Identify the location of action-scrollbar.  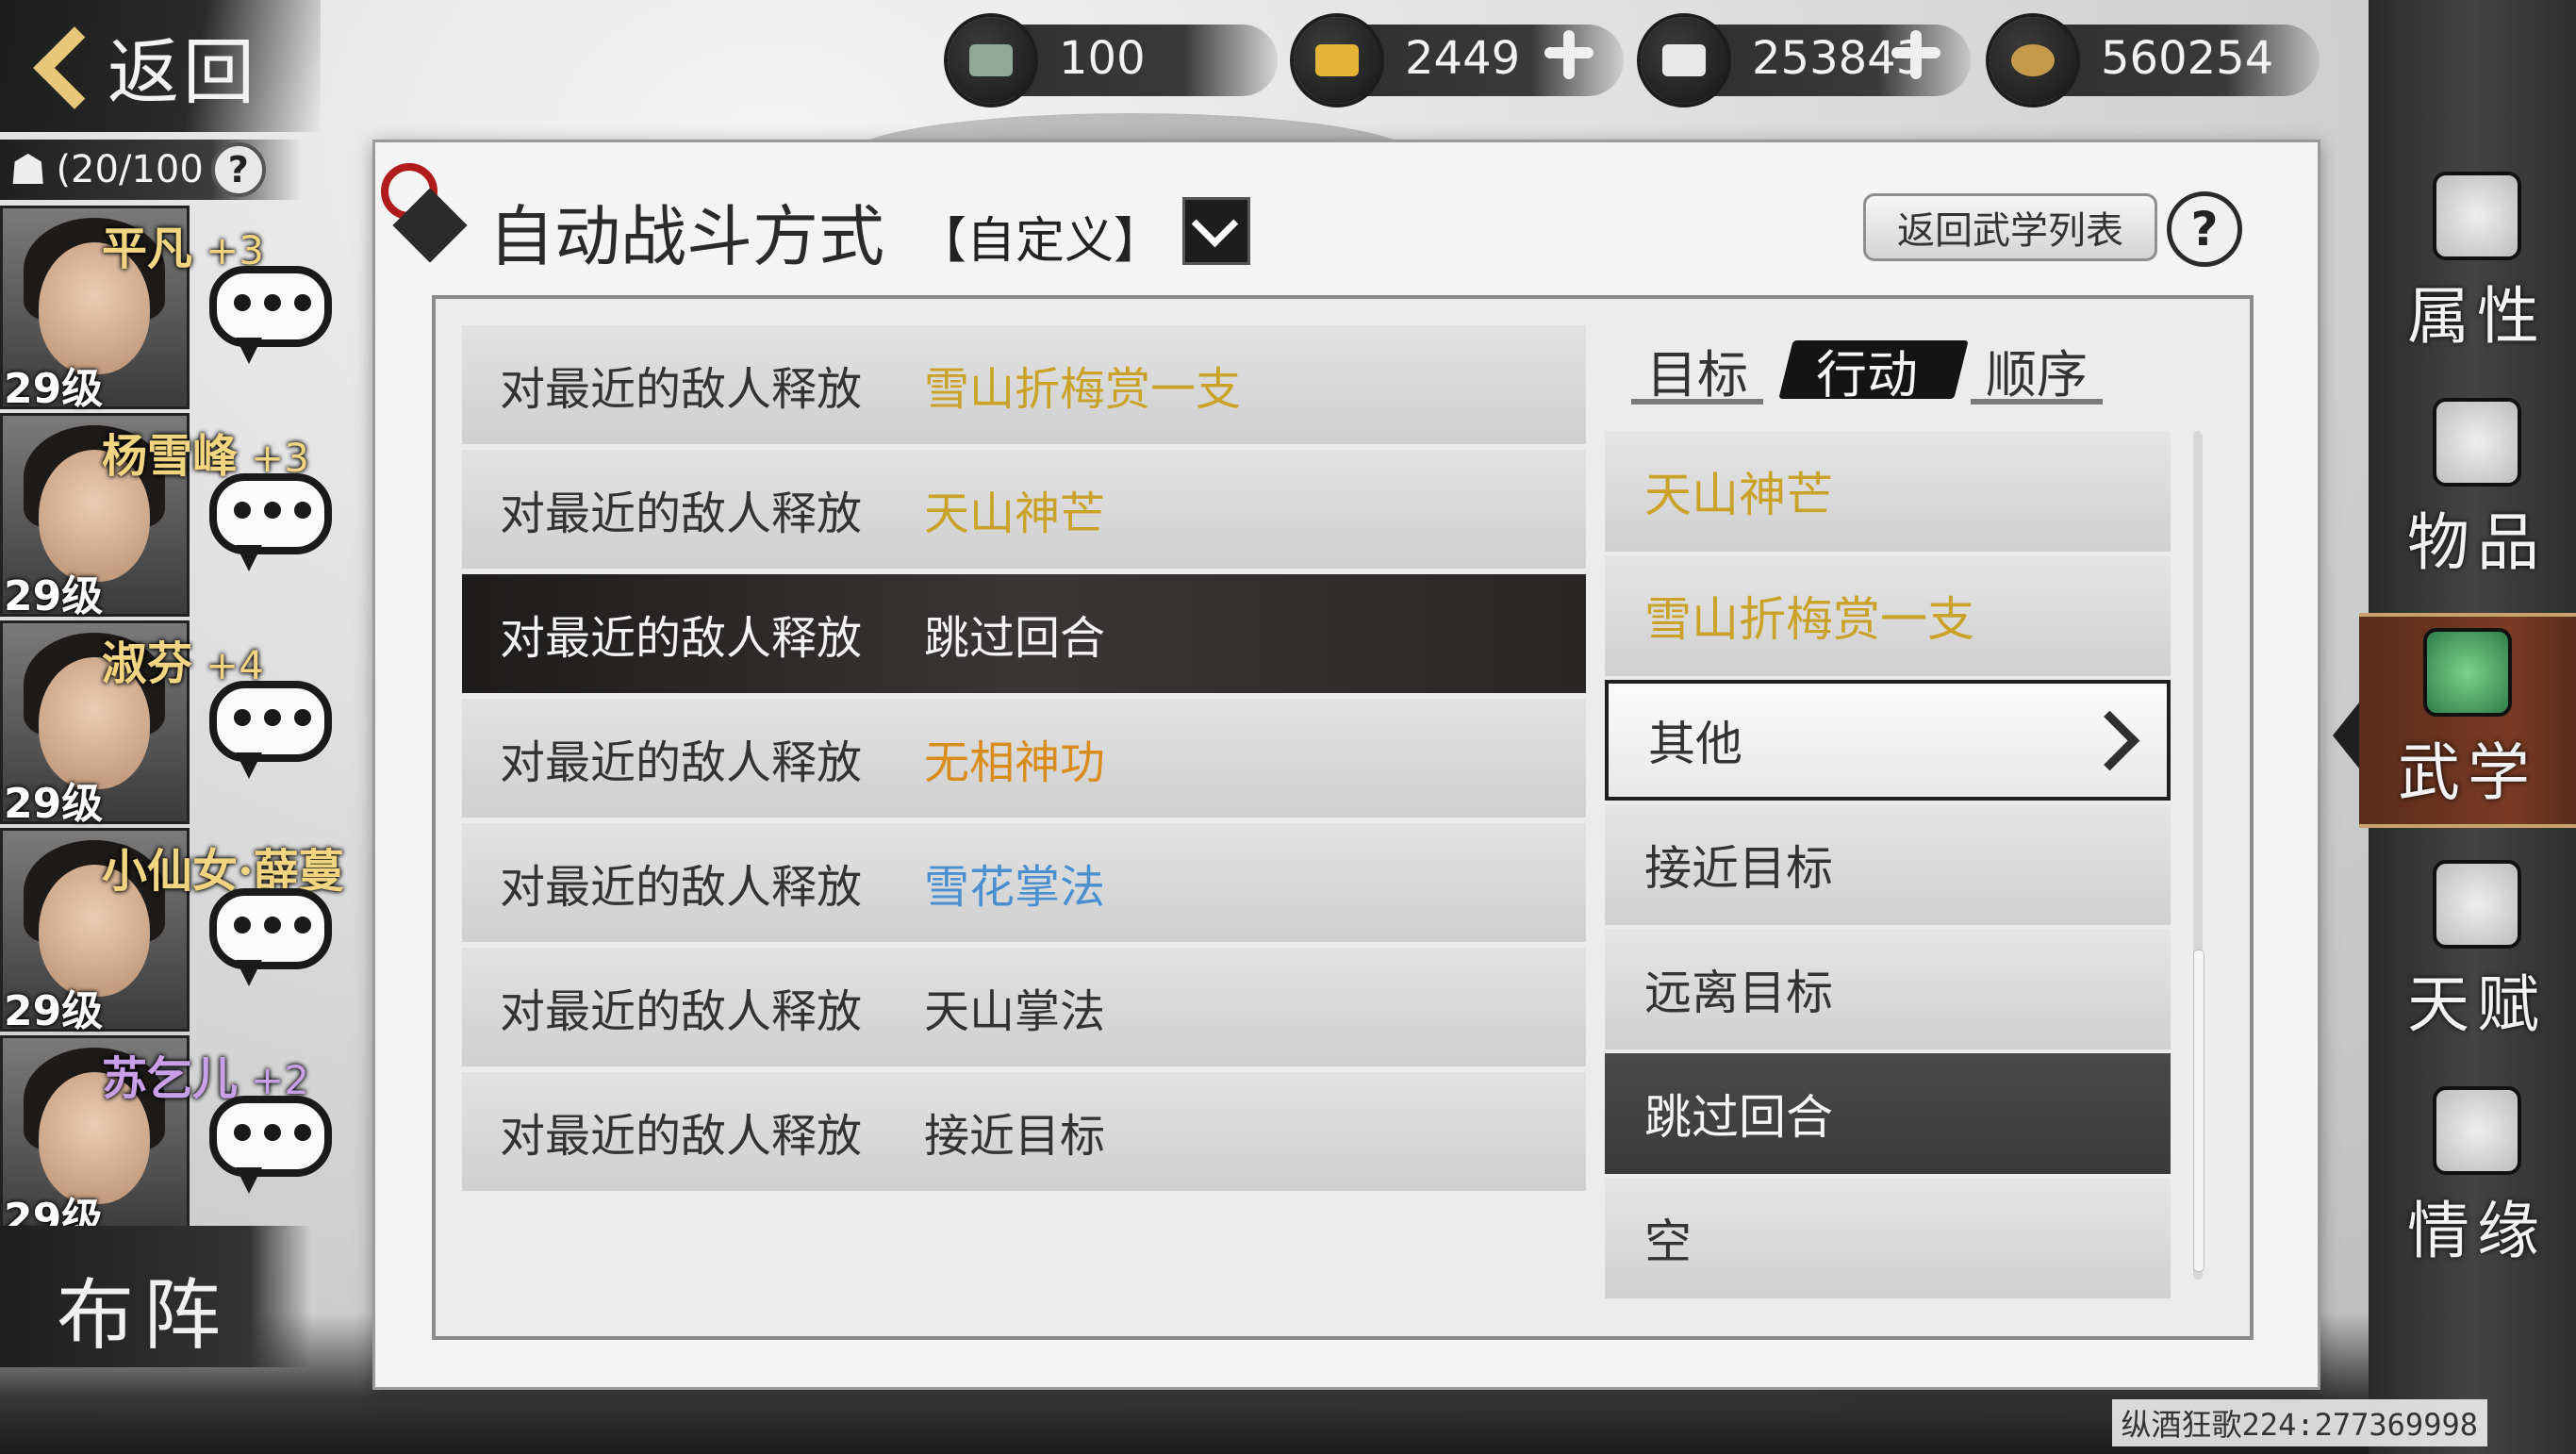
(2198, 855).